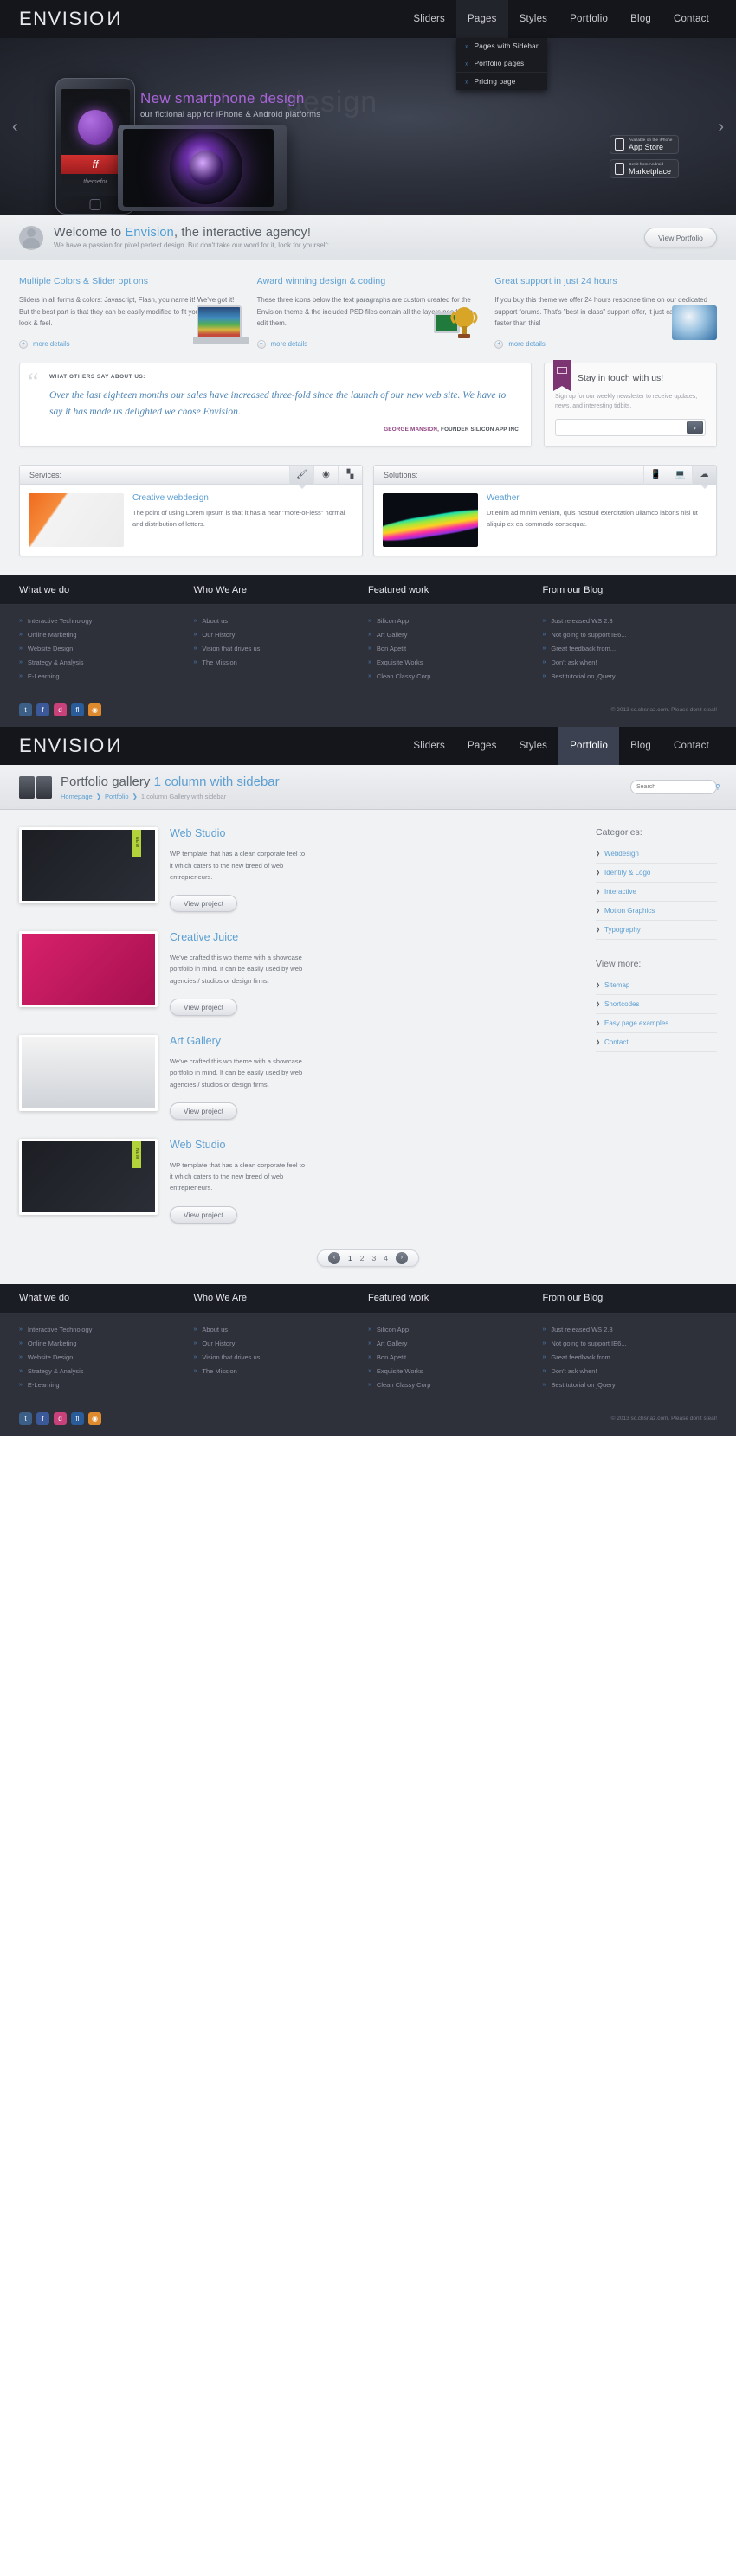  I want to click on pagination-next-icon: ›, so click(401, 1257).